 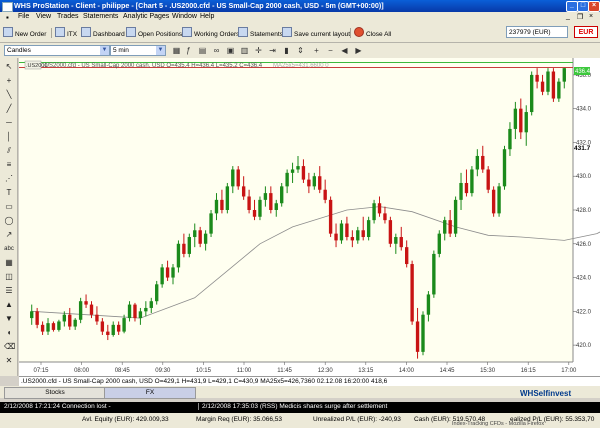 What do you see at coordinates (100, 16) in the screenshot?
I see `menu-statements: Statements` at bounding box center [100, 16].